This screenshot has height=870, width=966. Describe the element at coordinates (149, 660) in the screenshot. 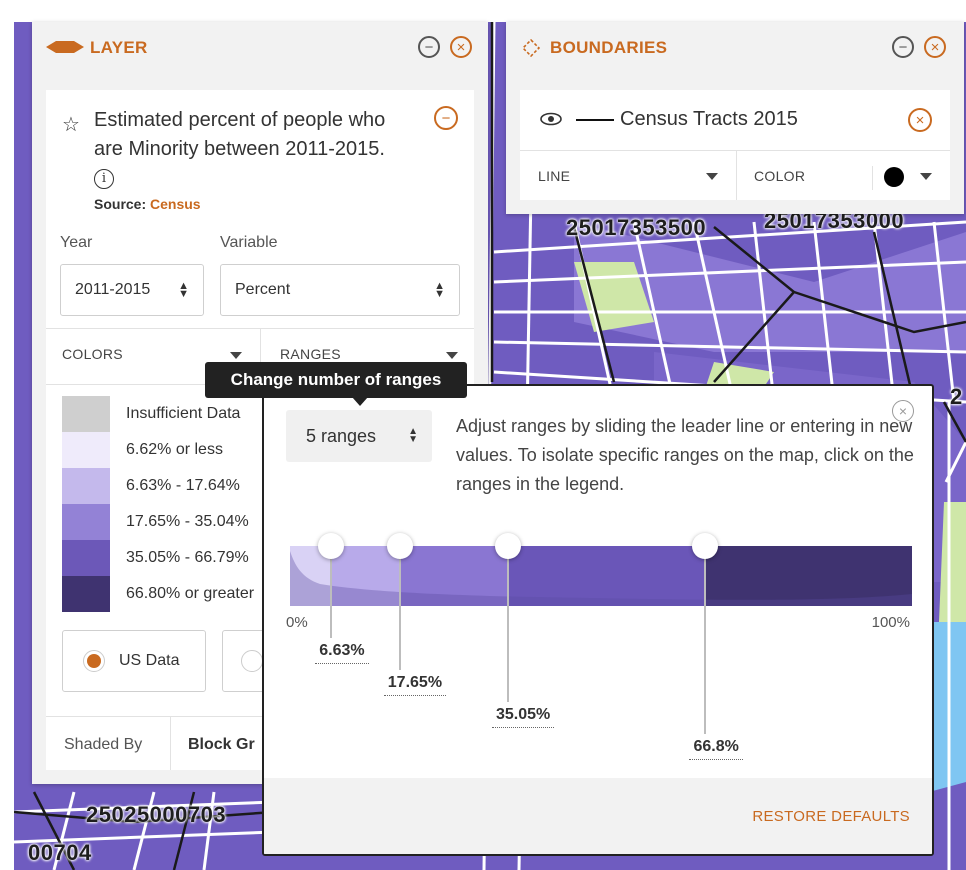

I see `us-data-label: US Data` at that location.